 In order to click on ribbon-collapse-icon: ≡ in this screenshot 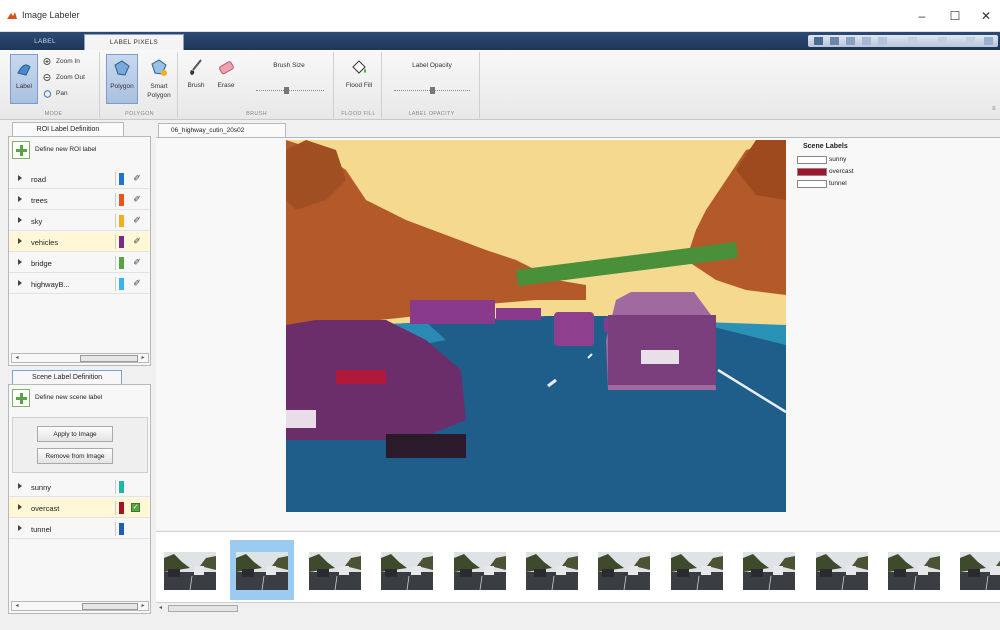, I will do `click(995, 109)`.